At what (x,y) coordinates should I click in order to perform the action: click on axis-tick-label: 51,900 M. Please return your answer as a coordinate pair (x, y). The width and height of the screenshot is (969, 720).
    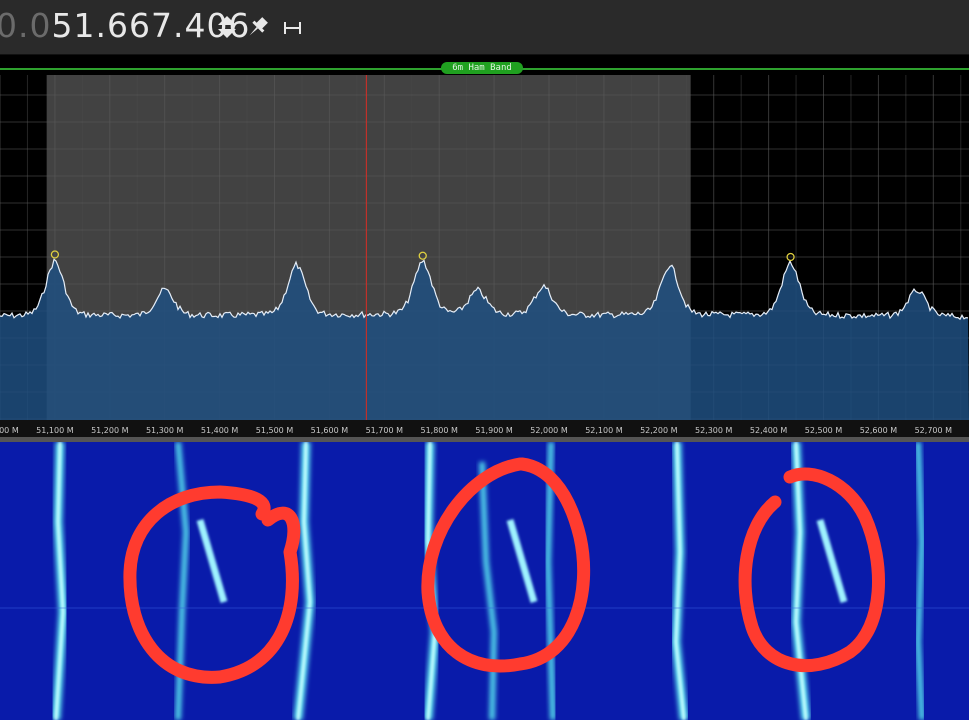
    Looking at the image, I should click on (494, 430).